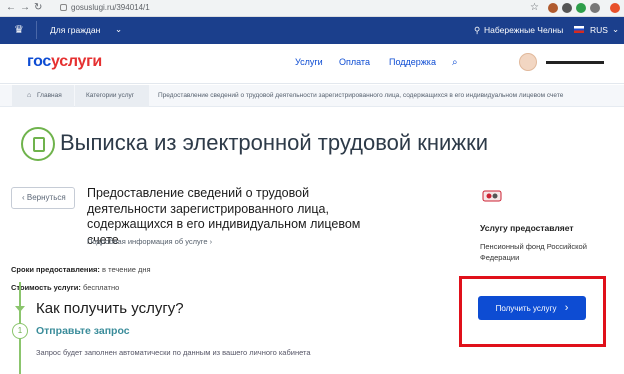 The height and width of the screenshot is (374, 624). Describe the element at coordinates (579, 29) in the screenshot. I see `russian-flag-icon` at that location.